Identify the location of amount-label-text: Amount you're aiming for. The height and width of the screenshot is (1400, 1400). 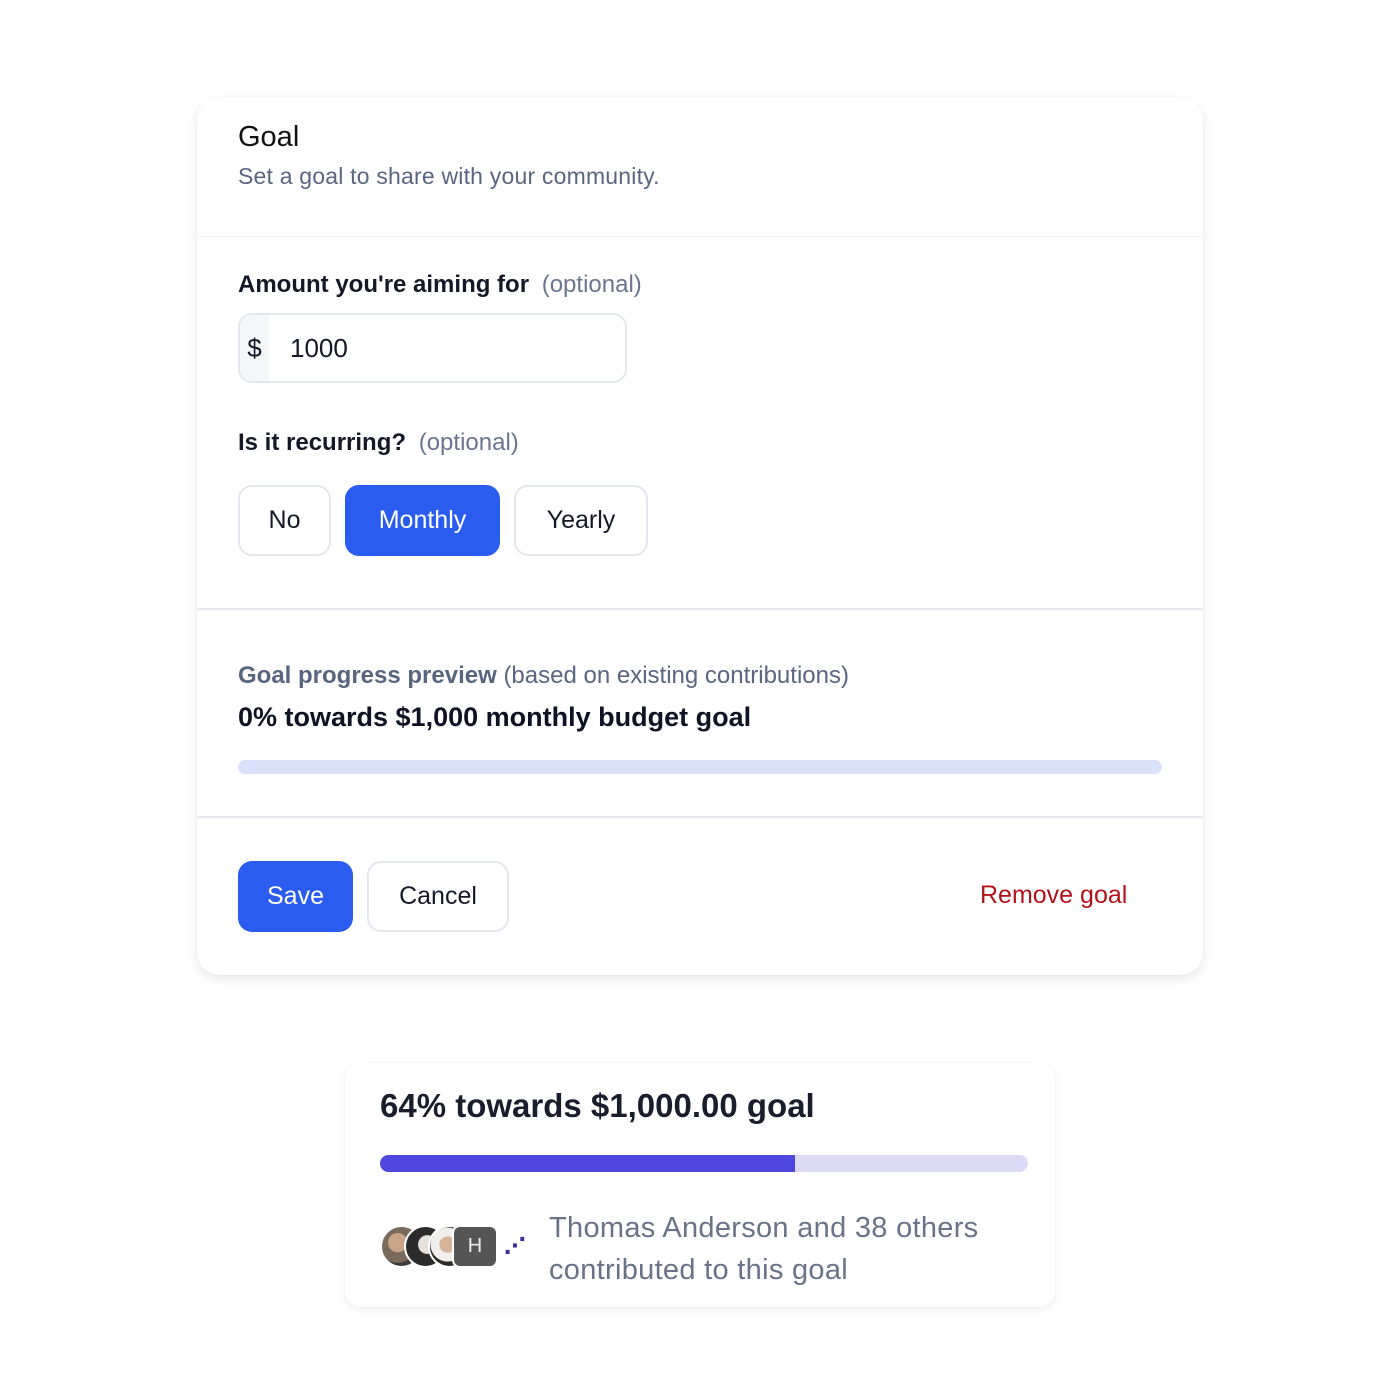
(384, 284).